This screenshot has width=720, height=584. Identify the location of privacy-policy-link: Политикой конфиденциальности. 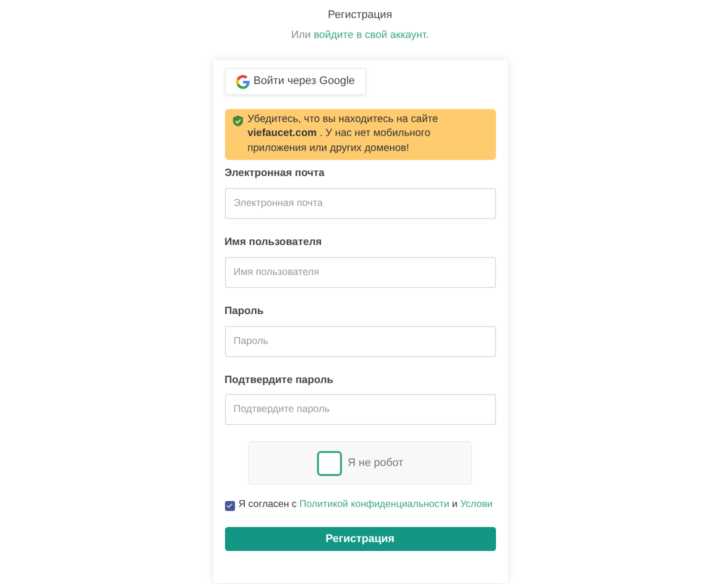
(374, 504).